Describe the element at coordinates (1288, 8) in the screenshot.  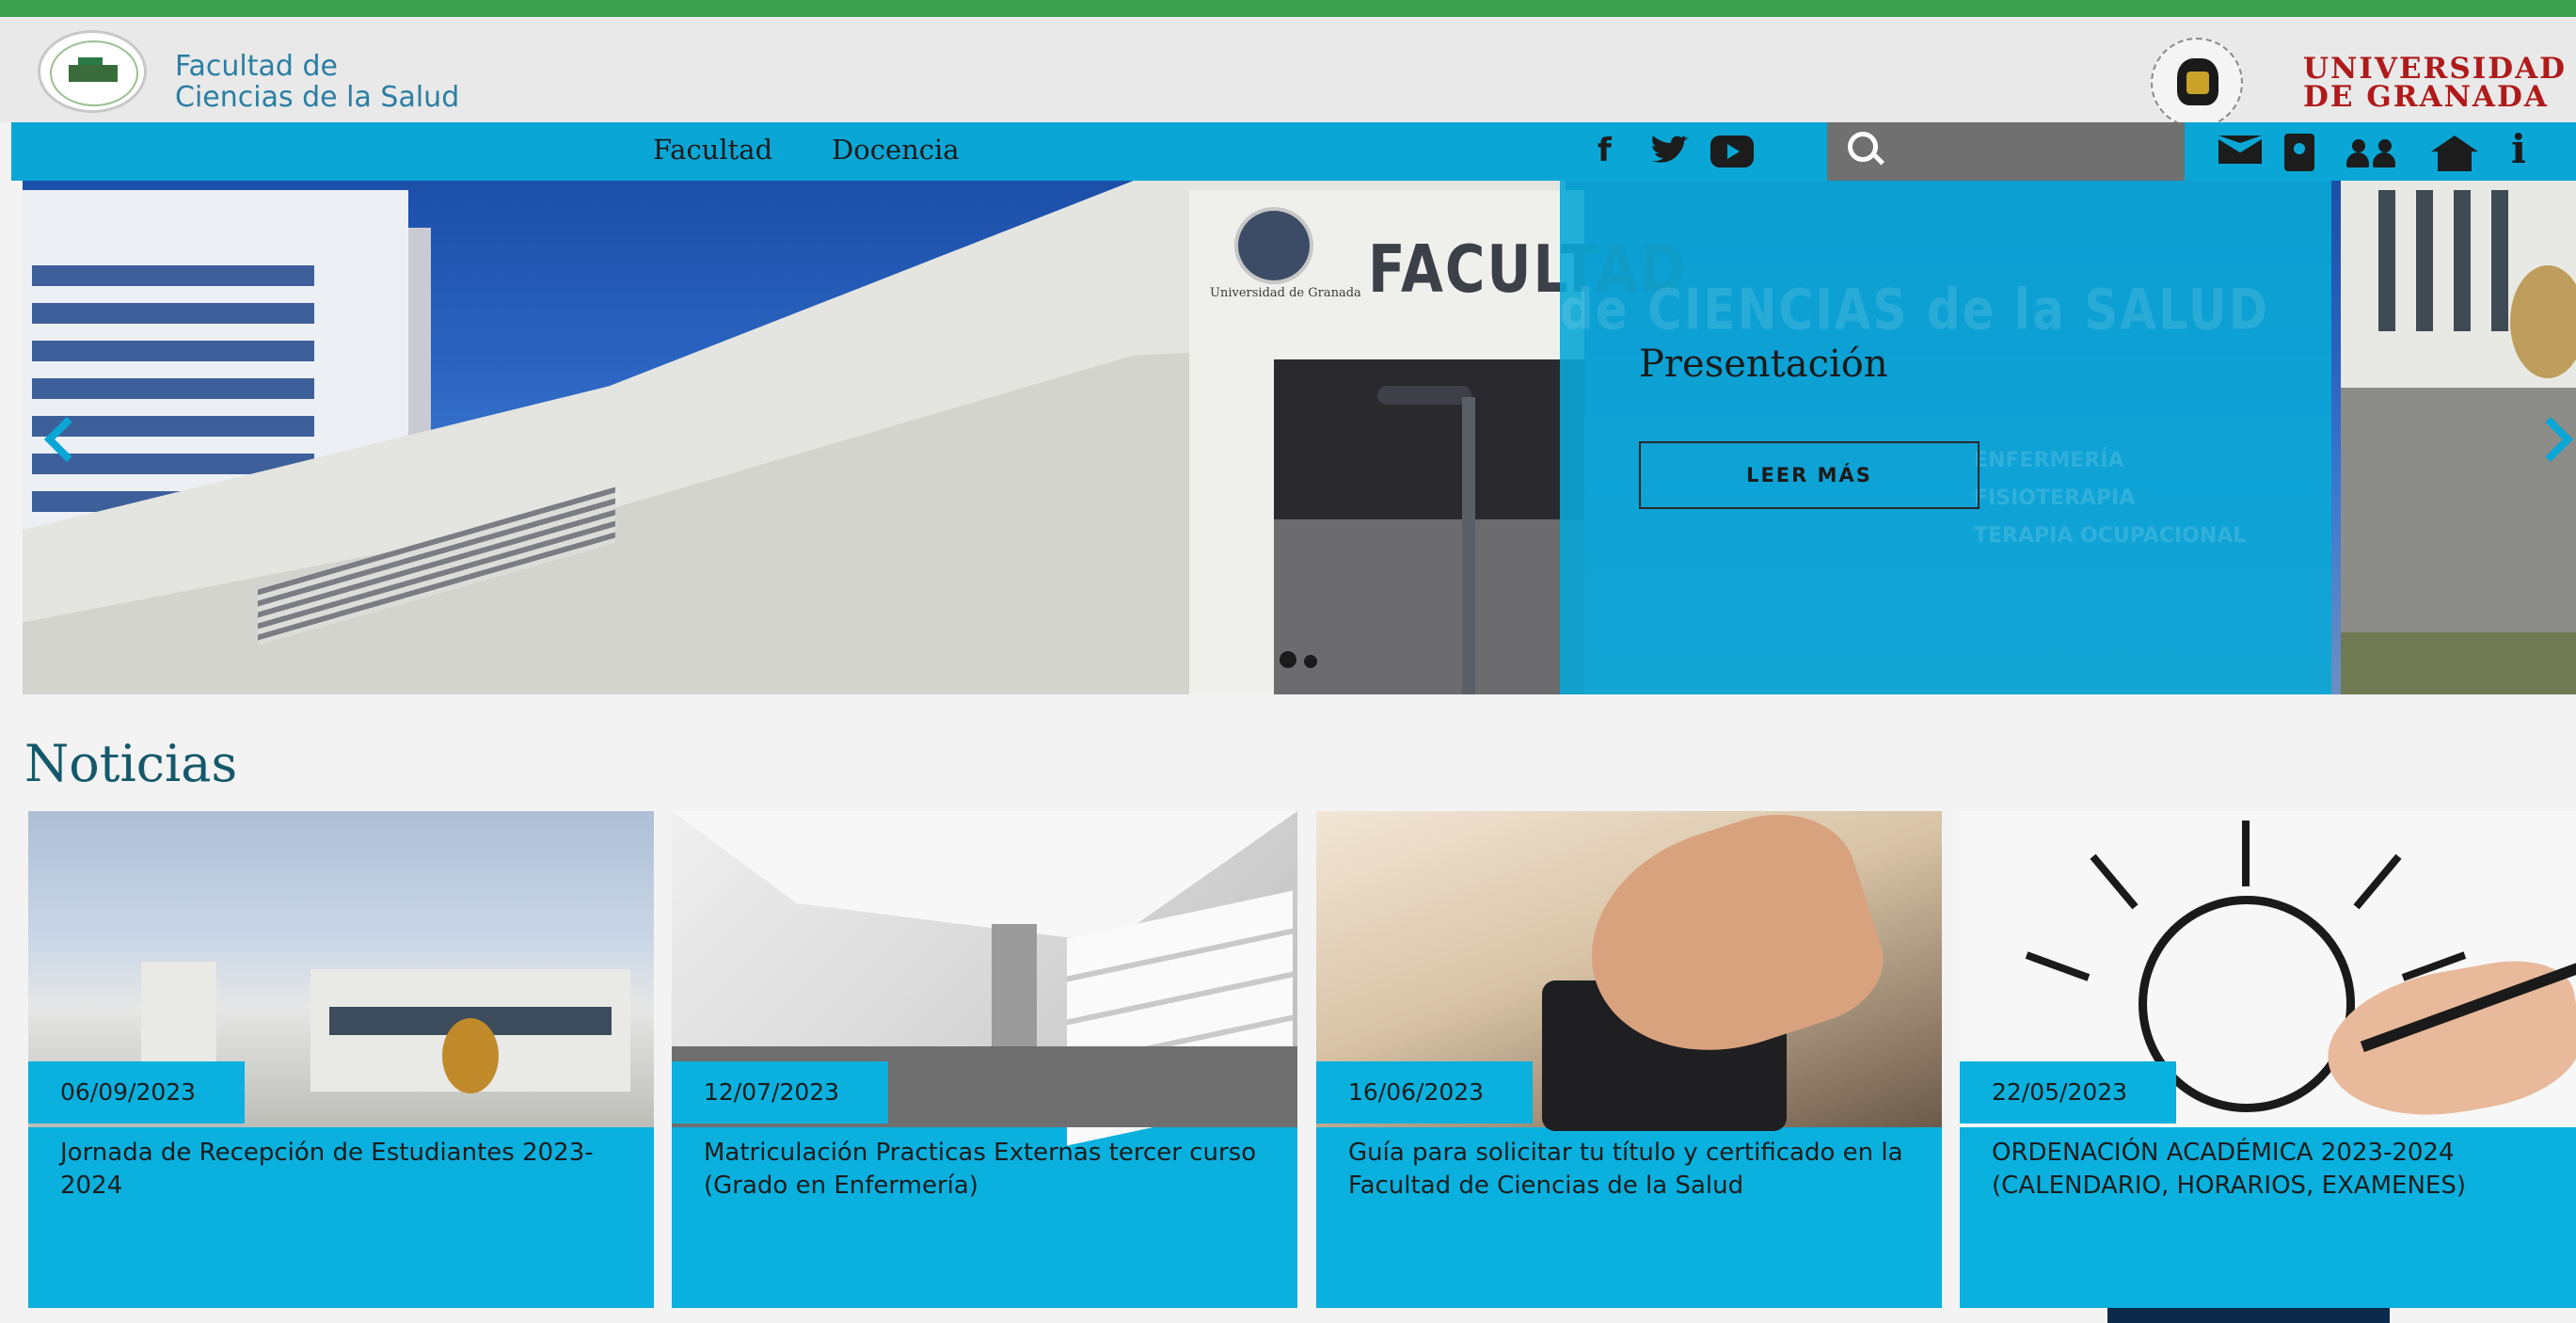
I see `top-accent-line` at that location.